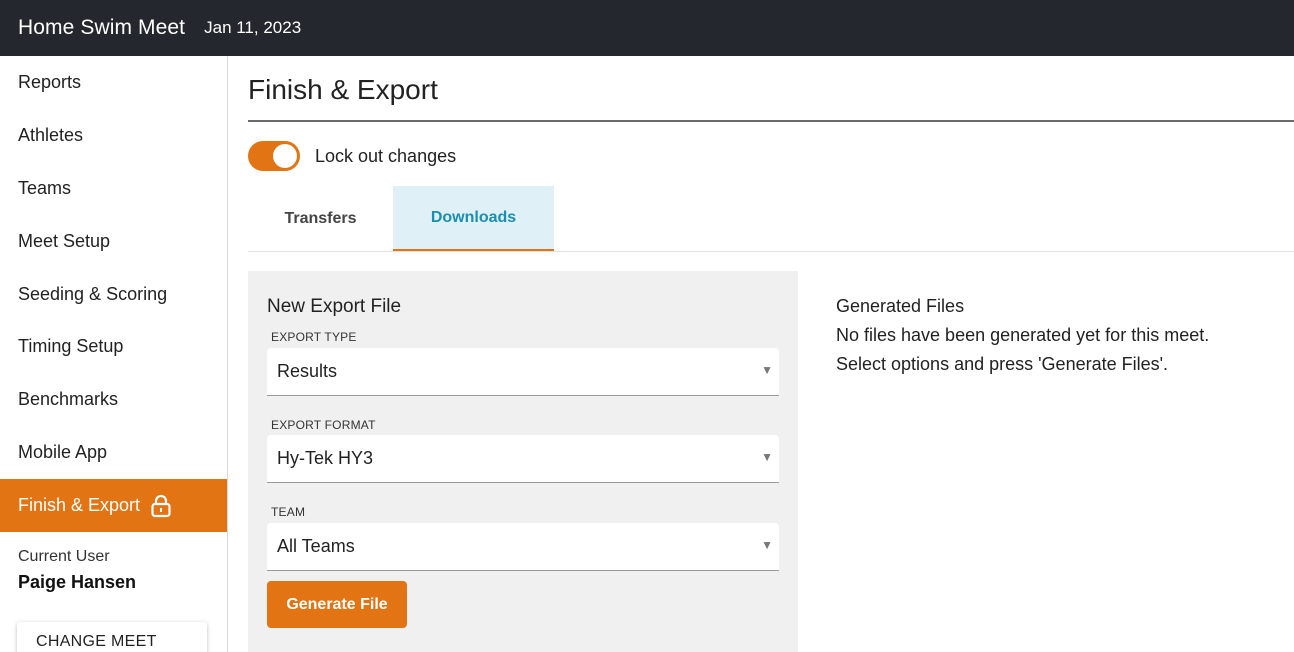 This screenshot has height=652, width=1294. I want to click on sidebar-item-reports: Reports, so click(113, 82).